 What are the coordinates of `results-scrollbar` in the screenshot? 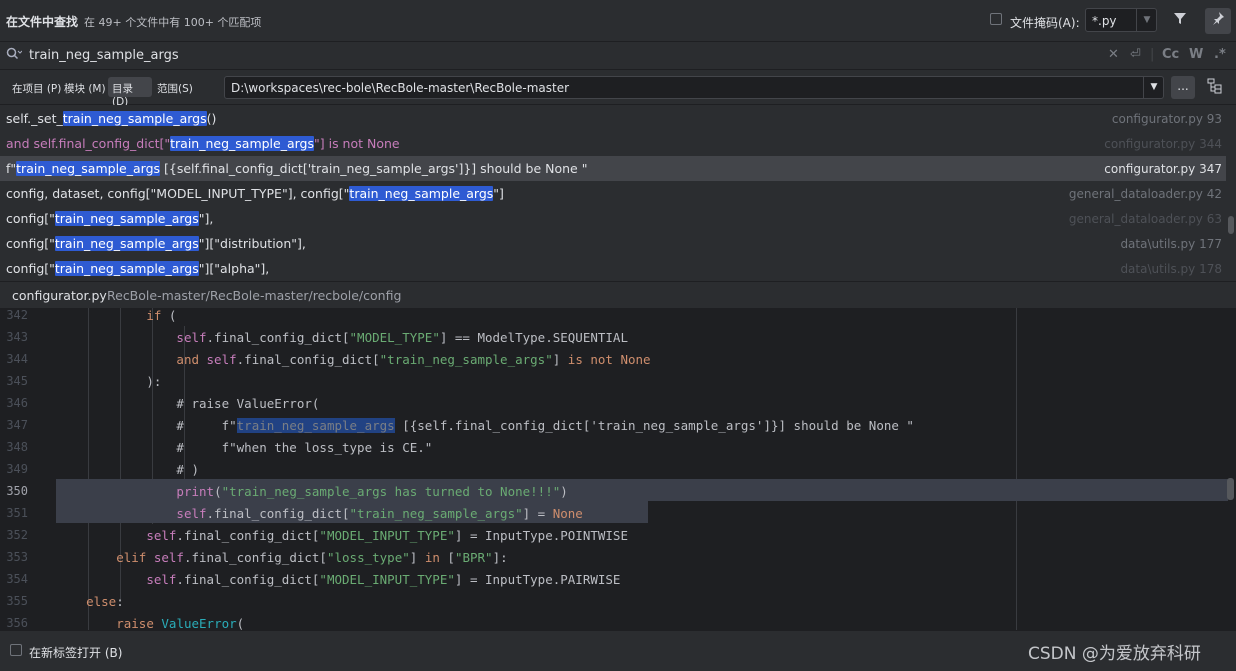 It's located at (1231, 192).